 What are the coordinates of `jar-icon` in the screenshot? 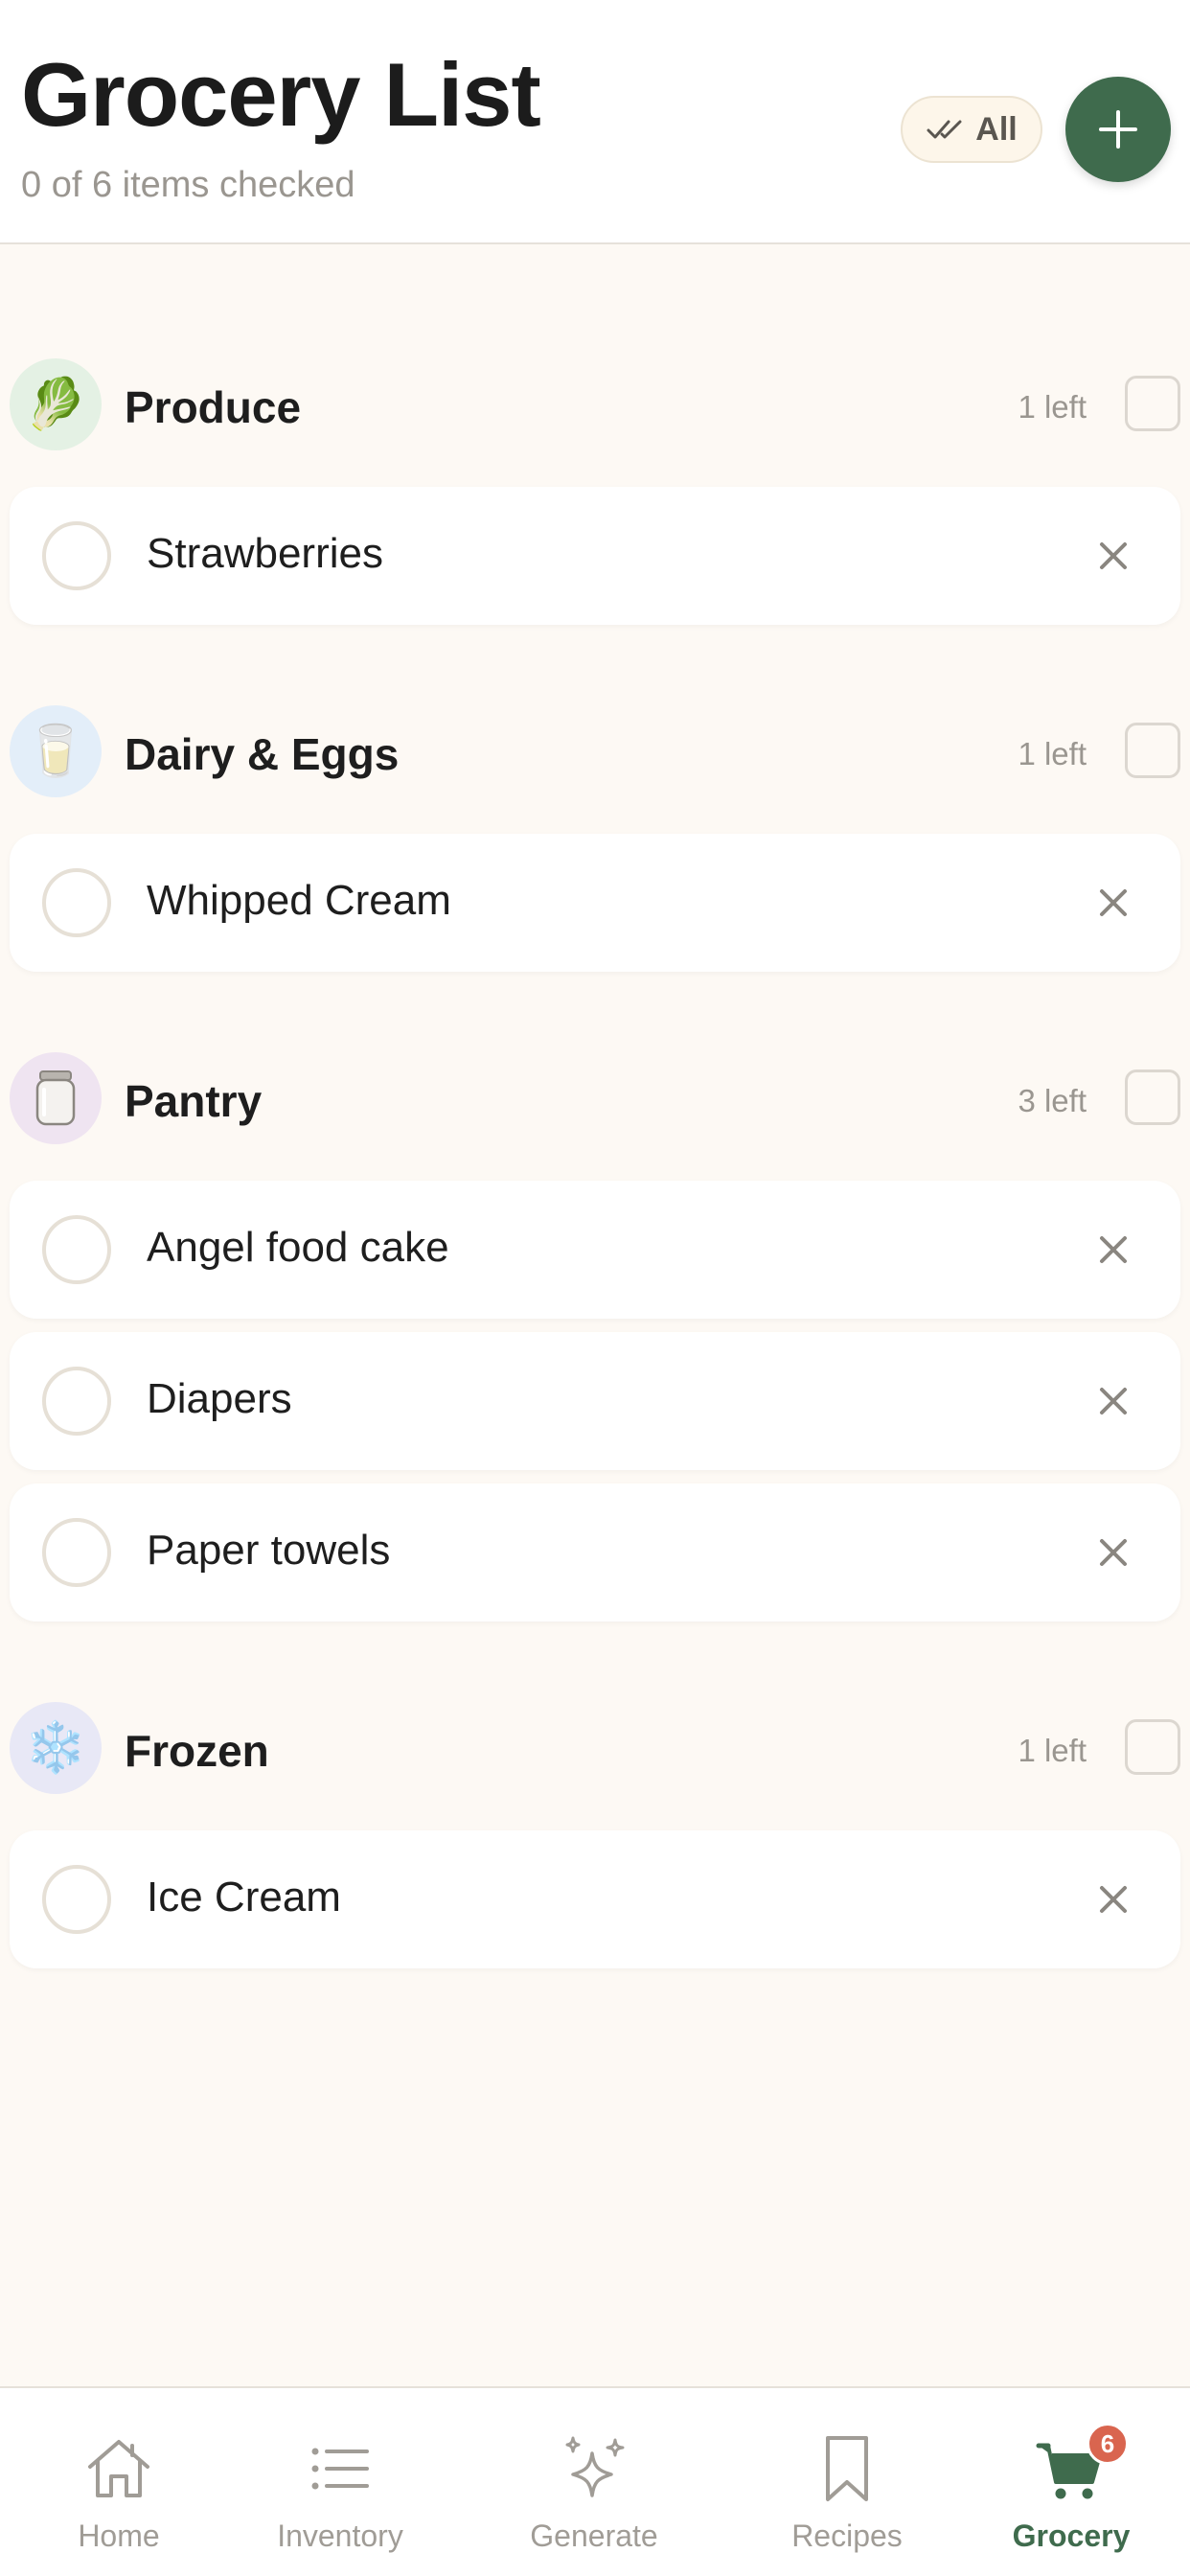 It's located at (56, 1098).